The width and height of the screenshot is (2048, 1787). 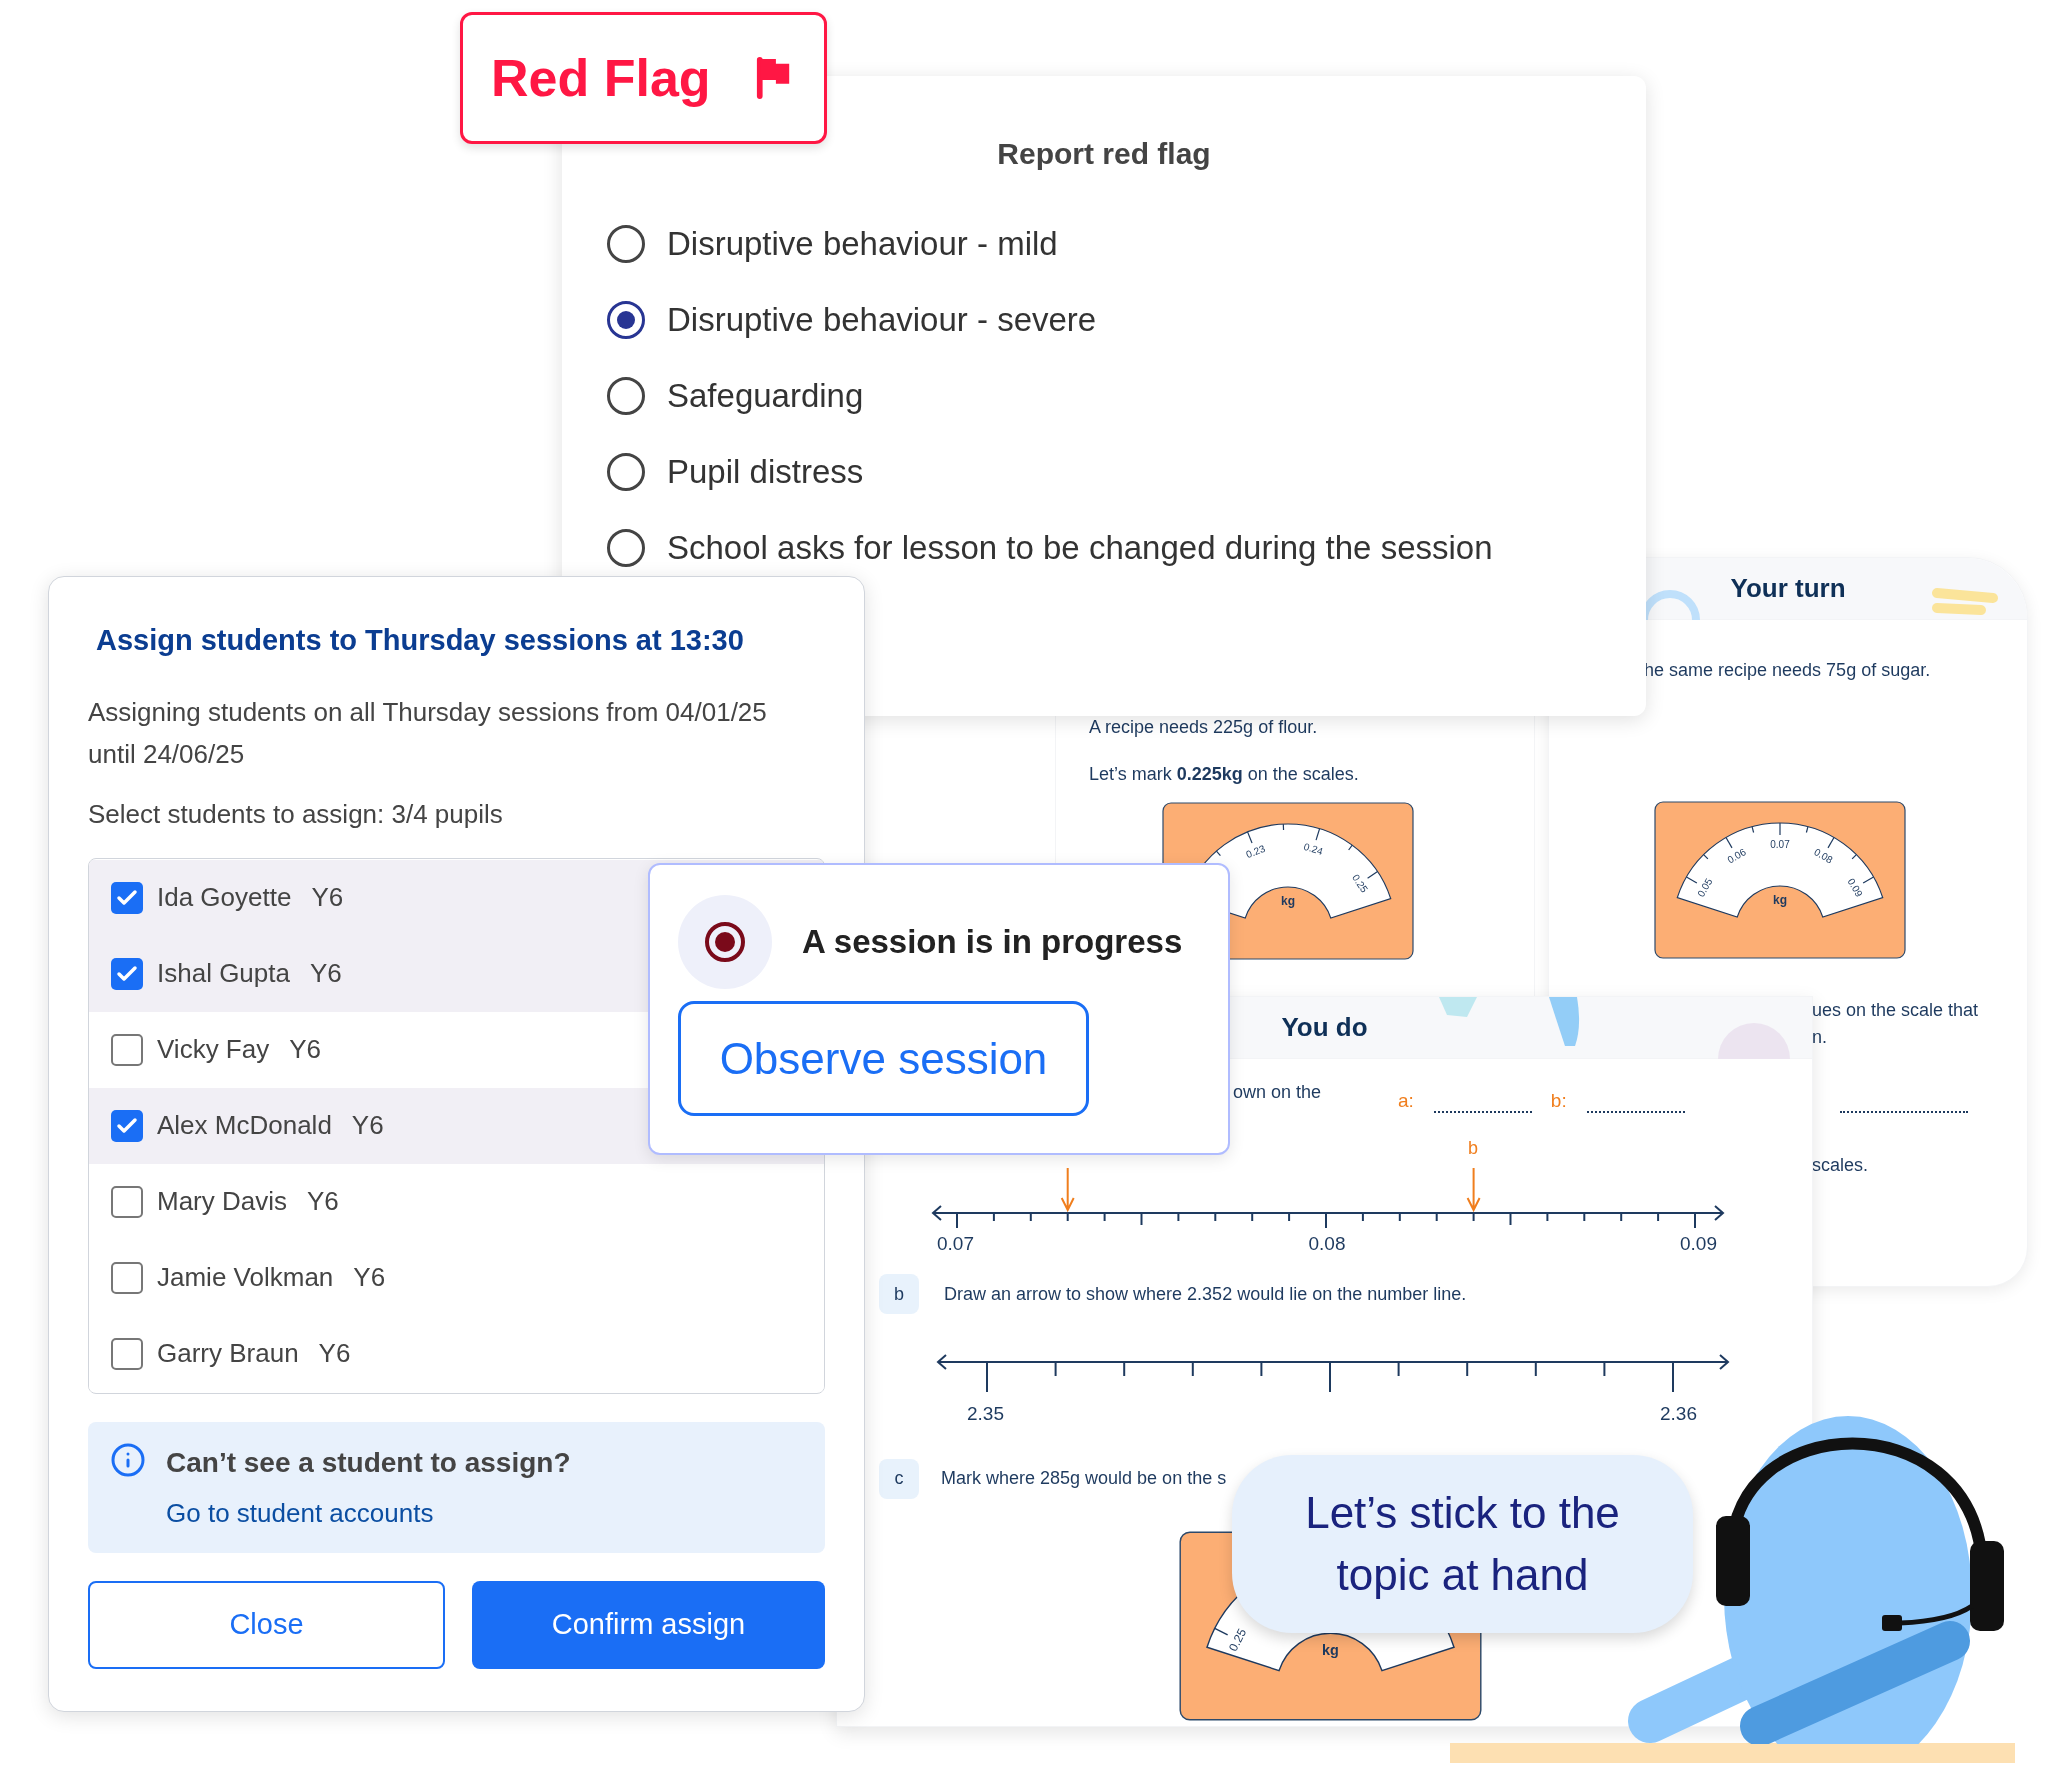 What do you see at coordinates (899, 1294) in the screenshot?
I see `question-letter: b` at bounding box center [899, 1294].